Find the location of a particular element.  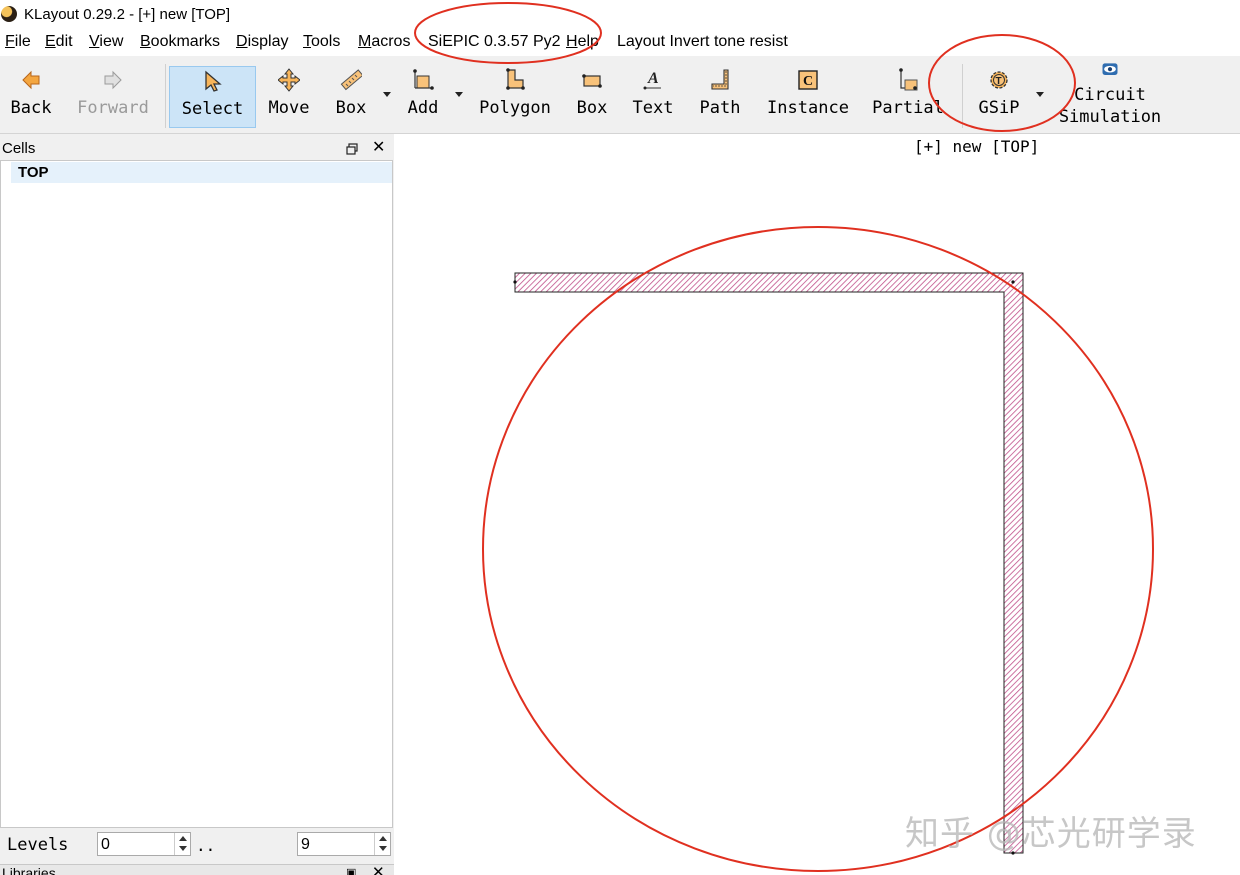

circuit-simulation-label: Circuit Simulation is located at coordinates (1110, 106).